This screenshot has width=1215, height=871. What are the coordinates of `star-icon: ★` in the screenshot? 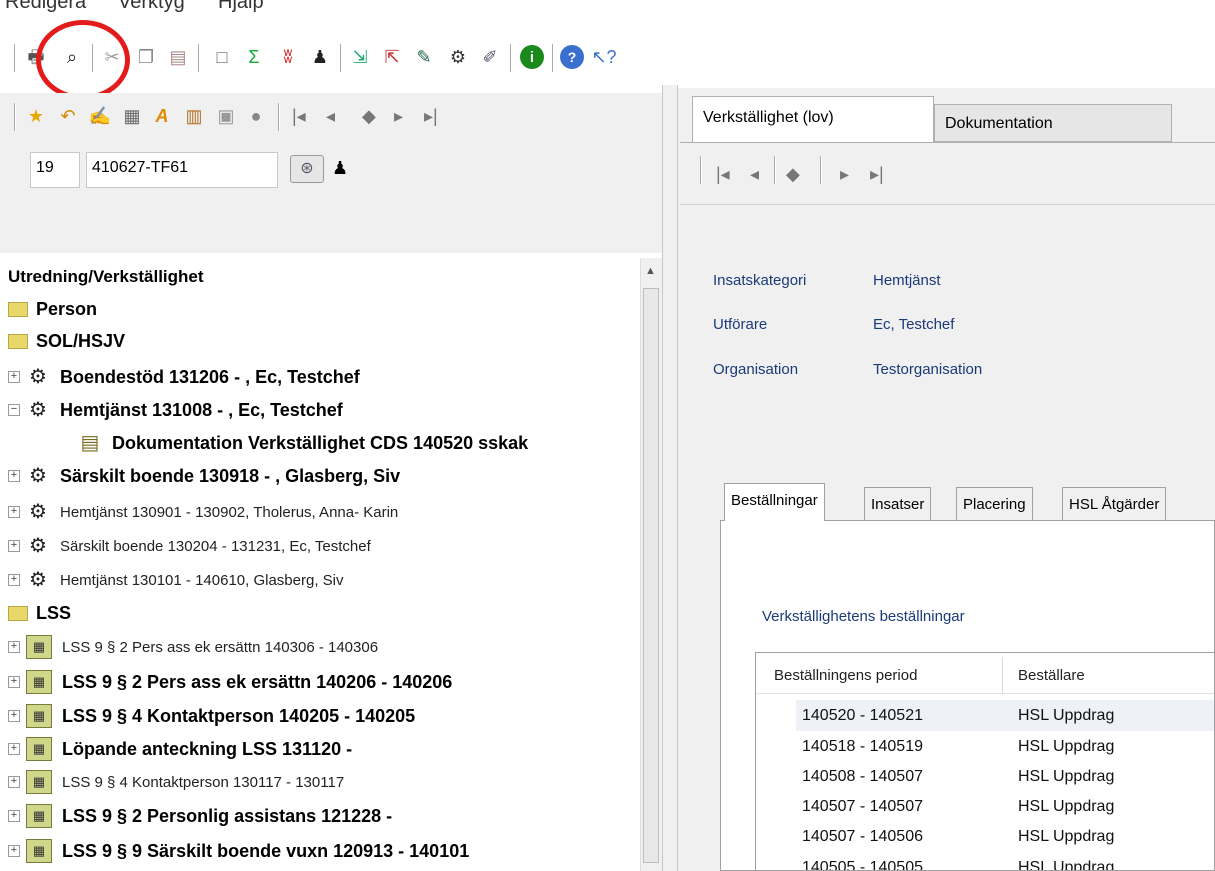 It's located at (36, 116).